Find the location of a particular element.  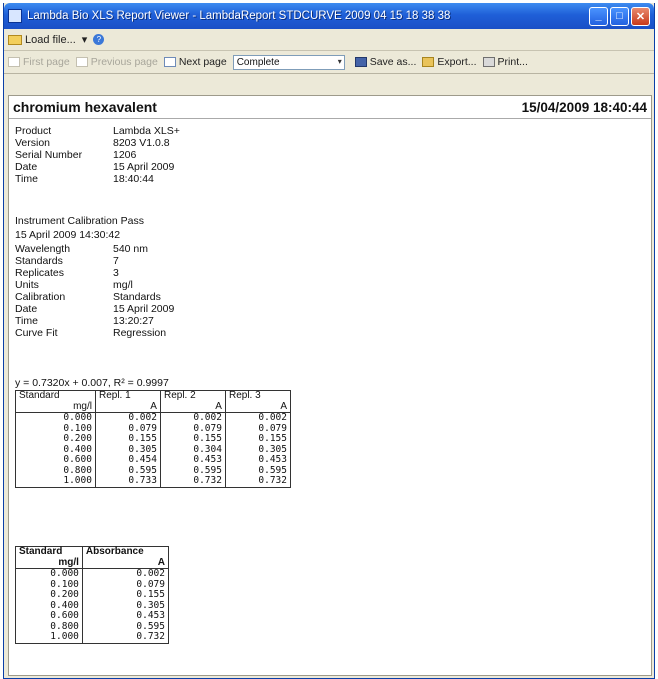

calibration-row: Units mg/l is located at coordinates (94, 285).